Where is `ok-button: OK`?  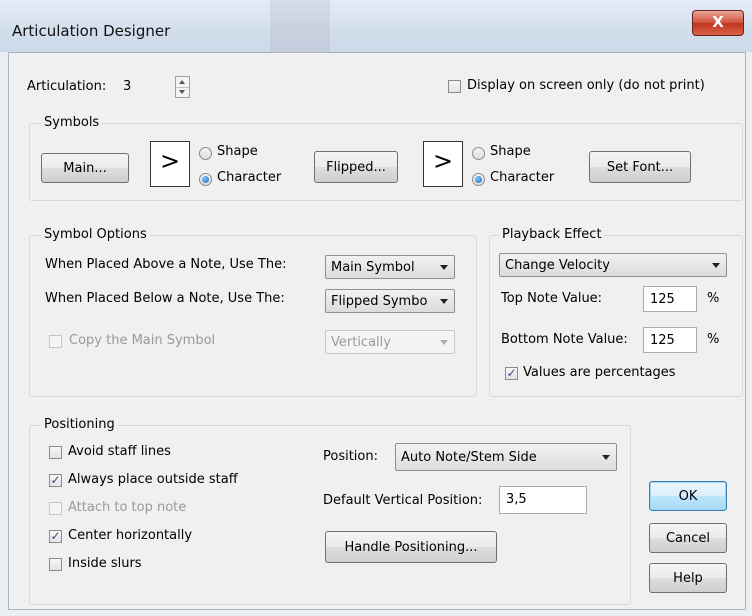
ok-button: OK is located at coordinates (688, 496).